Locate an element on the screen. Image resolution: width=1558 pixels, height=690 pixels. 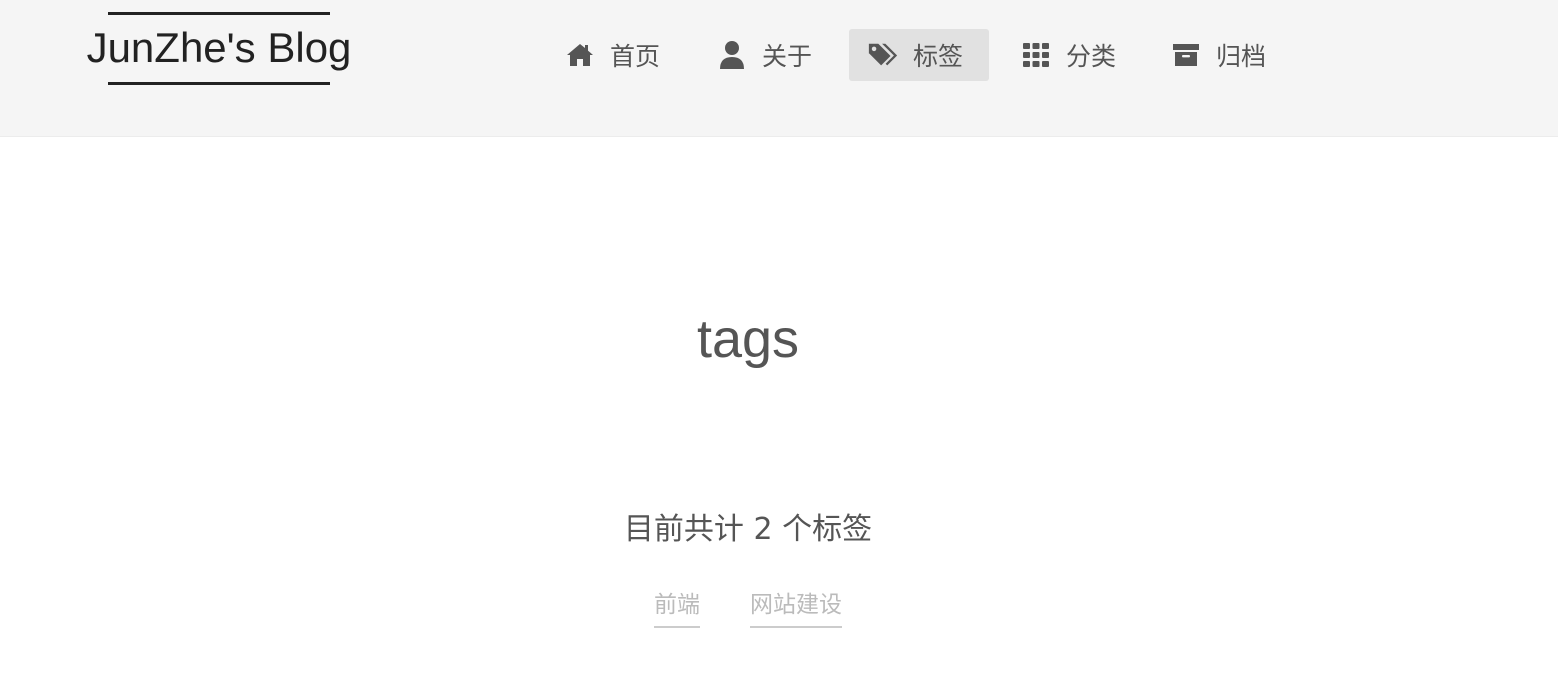
nav-label-about: 关于 is located at coordinates (787, 56).